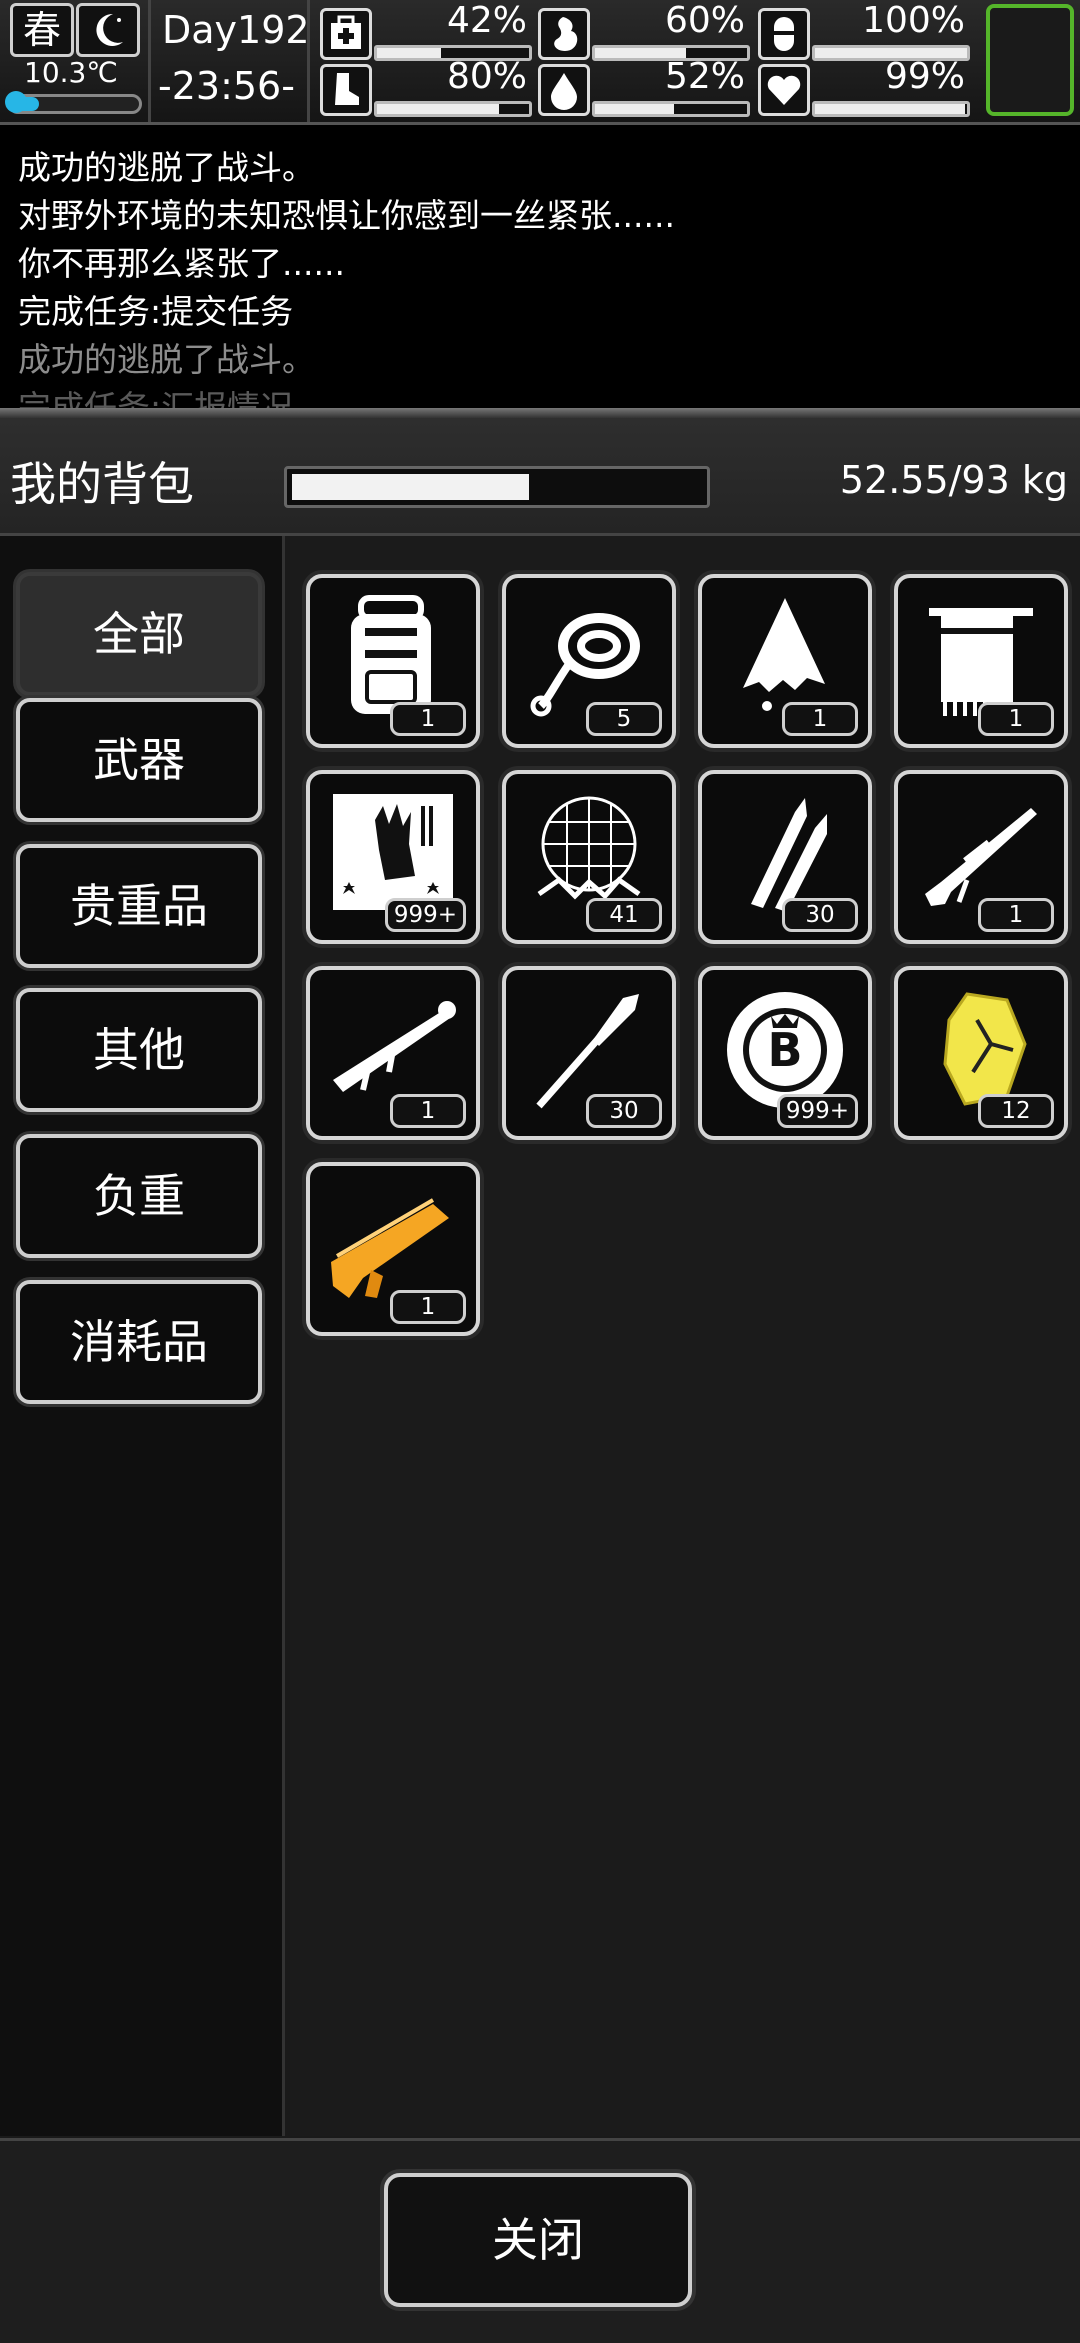 This screenshot has width=1080, height=2343. Describe the element at coordinates (393, 1053) in the screenshot. I see `item-rocket-launcher: 1` at that location.